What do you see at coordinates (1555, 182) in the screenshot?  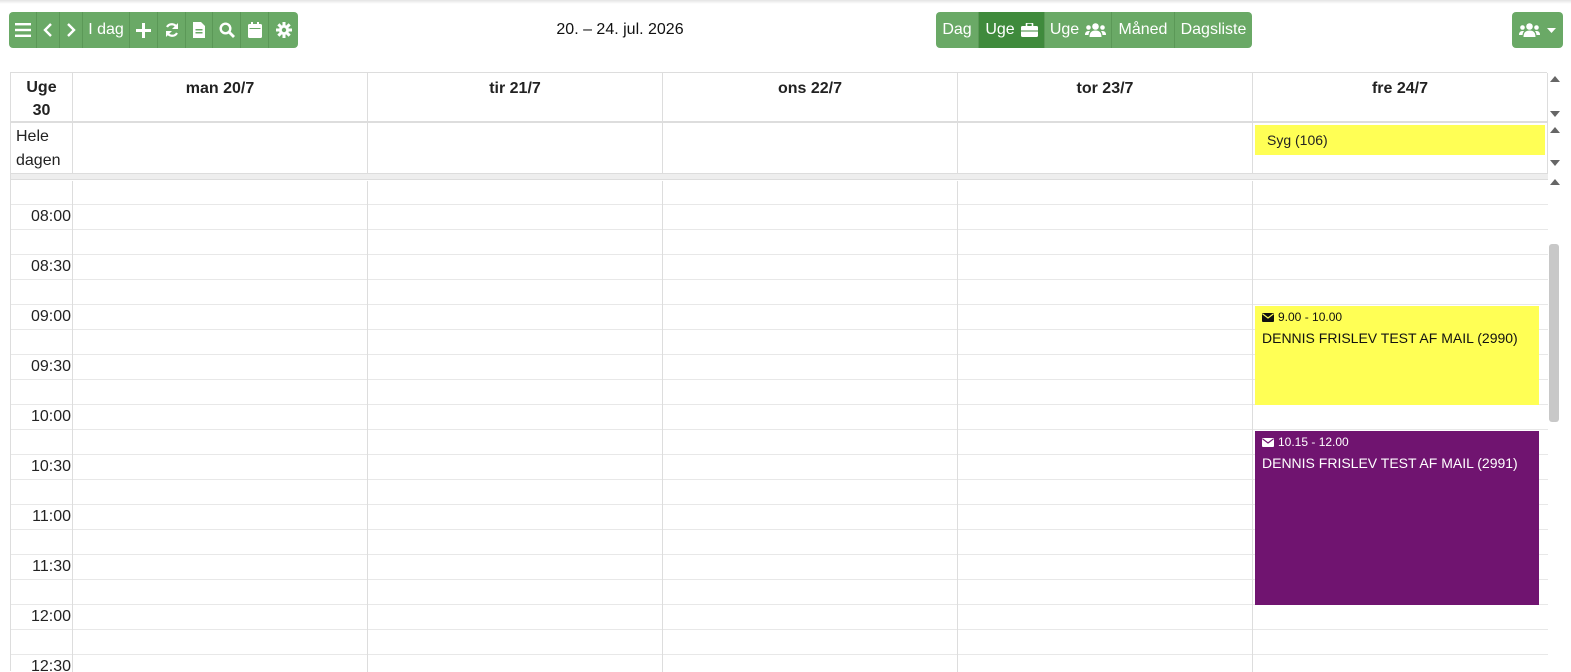 I see `grid-scroll-up` at bounding box center [1555, 182].